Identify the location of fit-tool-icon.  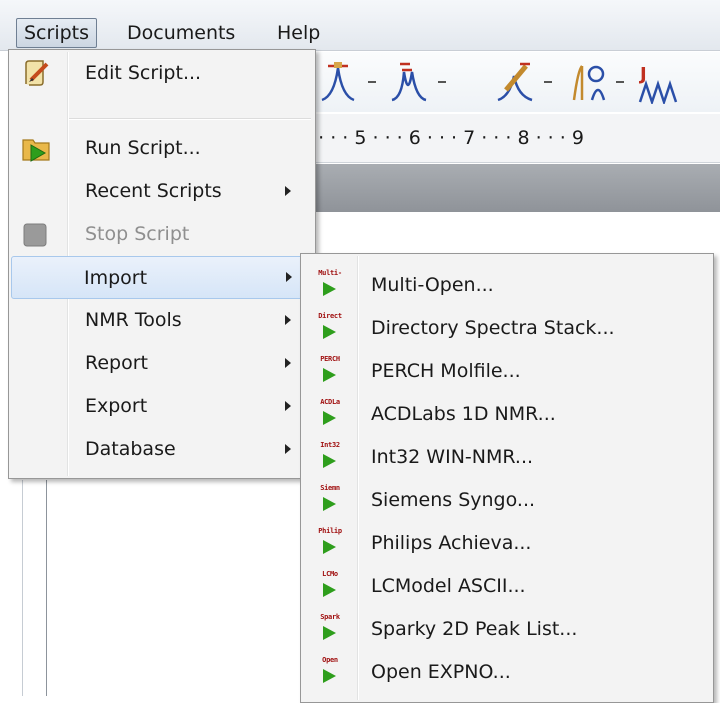
(603, 82).